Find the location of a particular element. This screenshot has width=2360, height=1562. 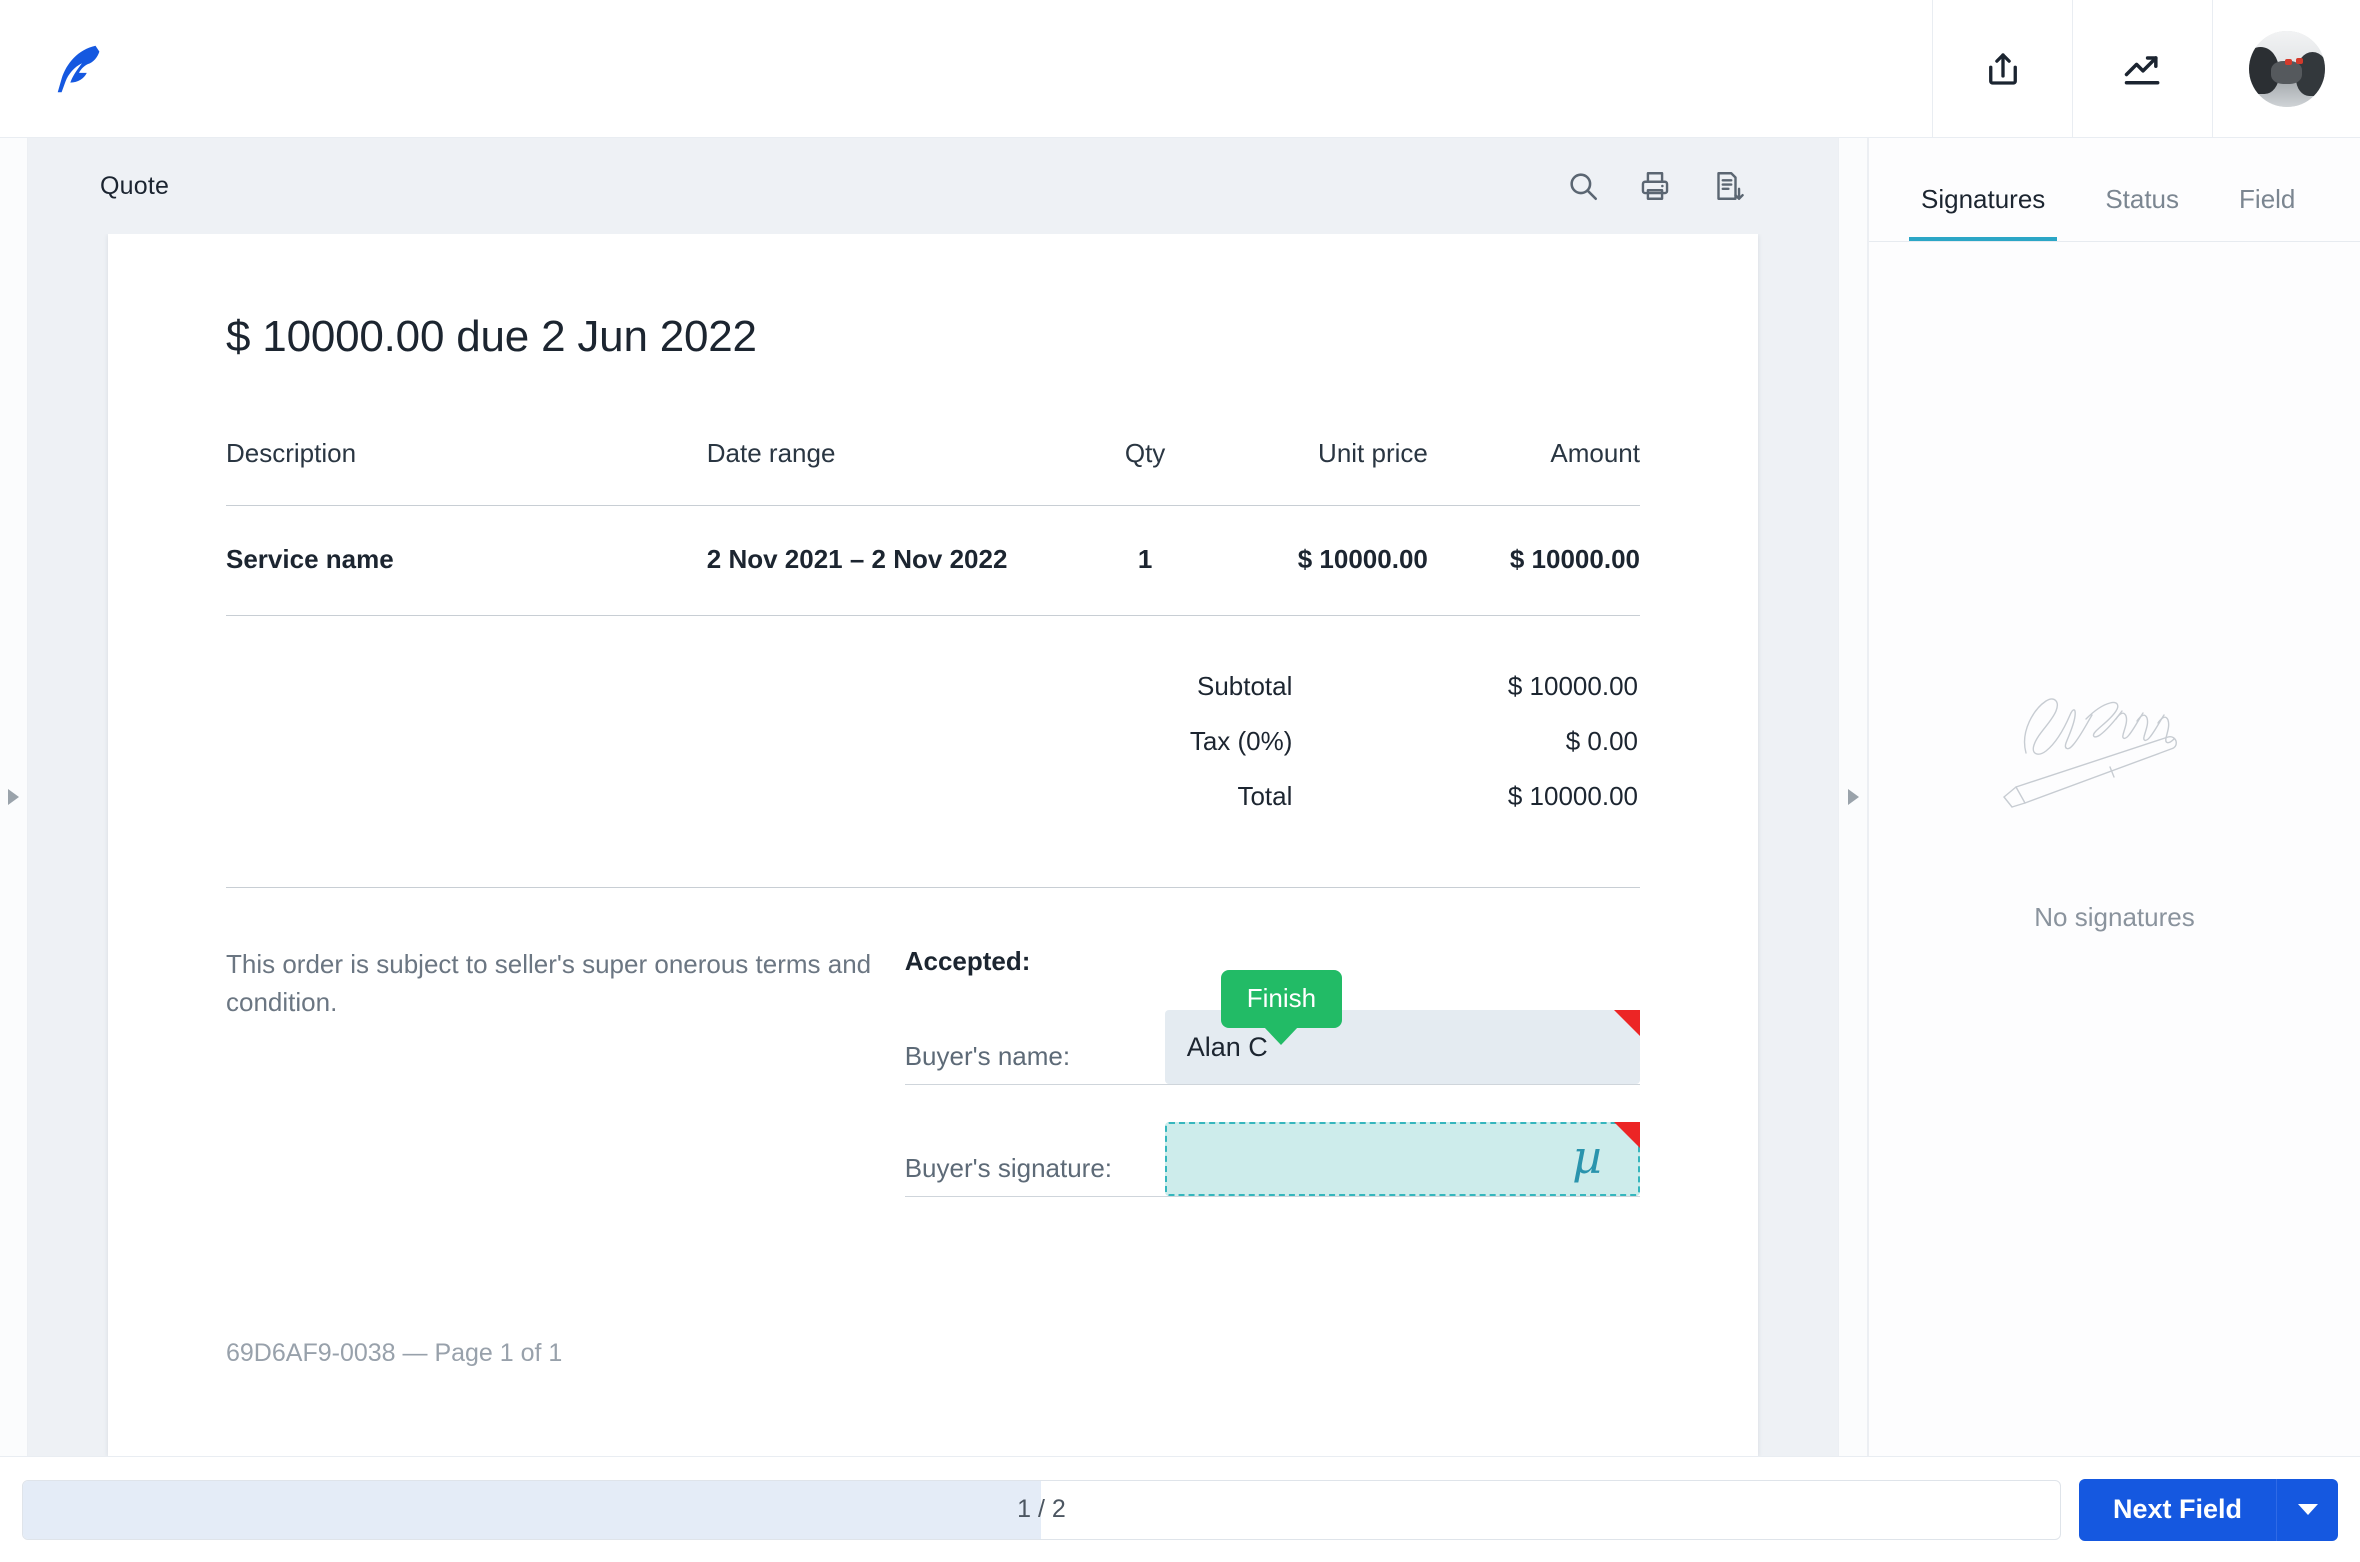

tab-status: Status is located at coordinates (2142, 212).